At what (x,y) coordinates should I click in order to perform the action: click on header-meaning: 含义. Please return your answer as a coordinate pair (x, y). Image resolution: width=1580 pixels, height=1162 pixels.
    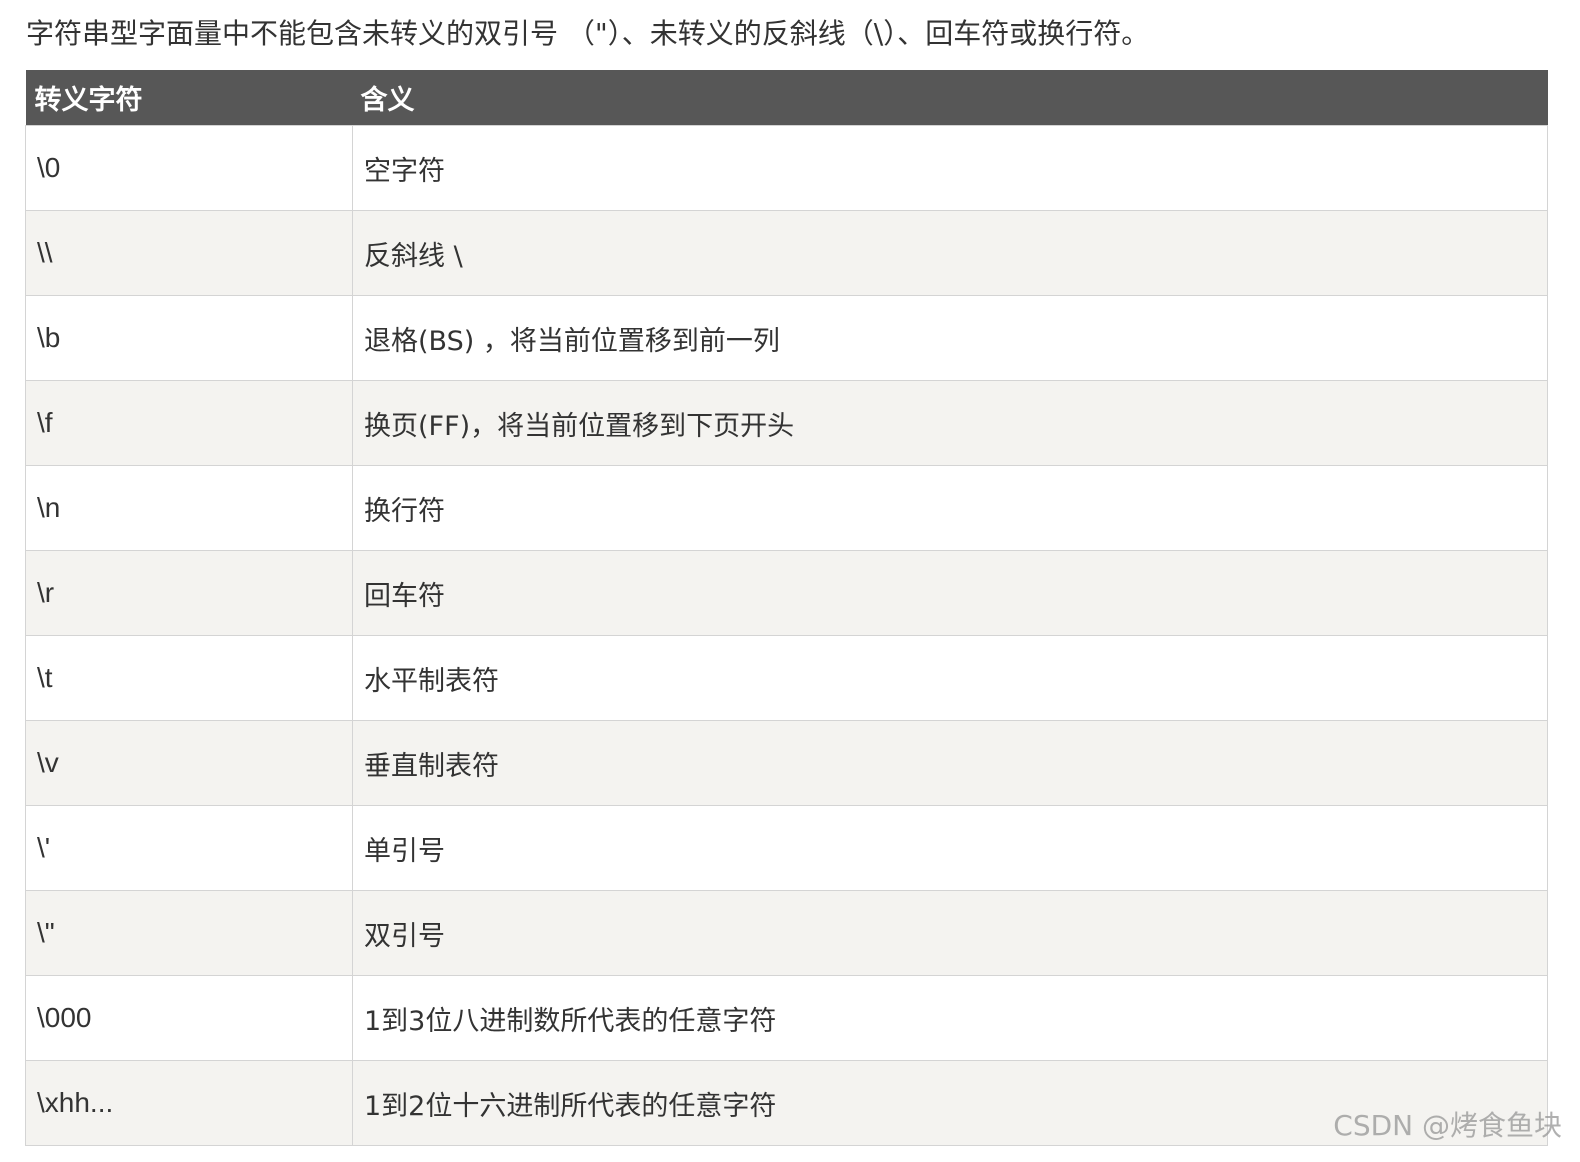
    Looking at the image, I should click on (950, 98).